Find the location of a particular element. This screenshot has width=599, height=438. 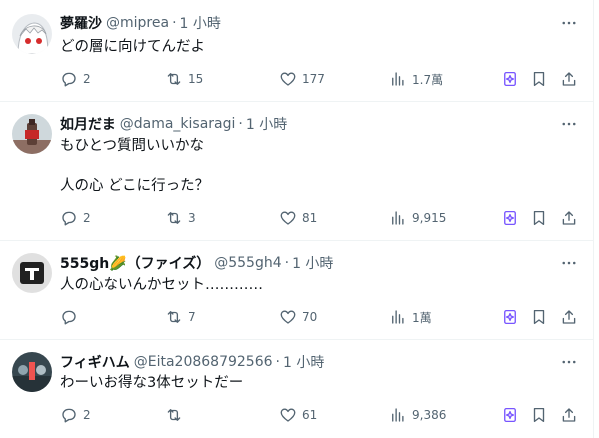

retweet-count: 3 is located at coordinates (192, 218).